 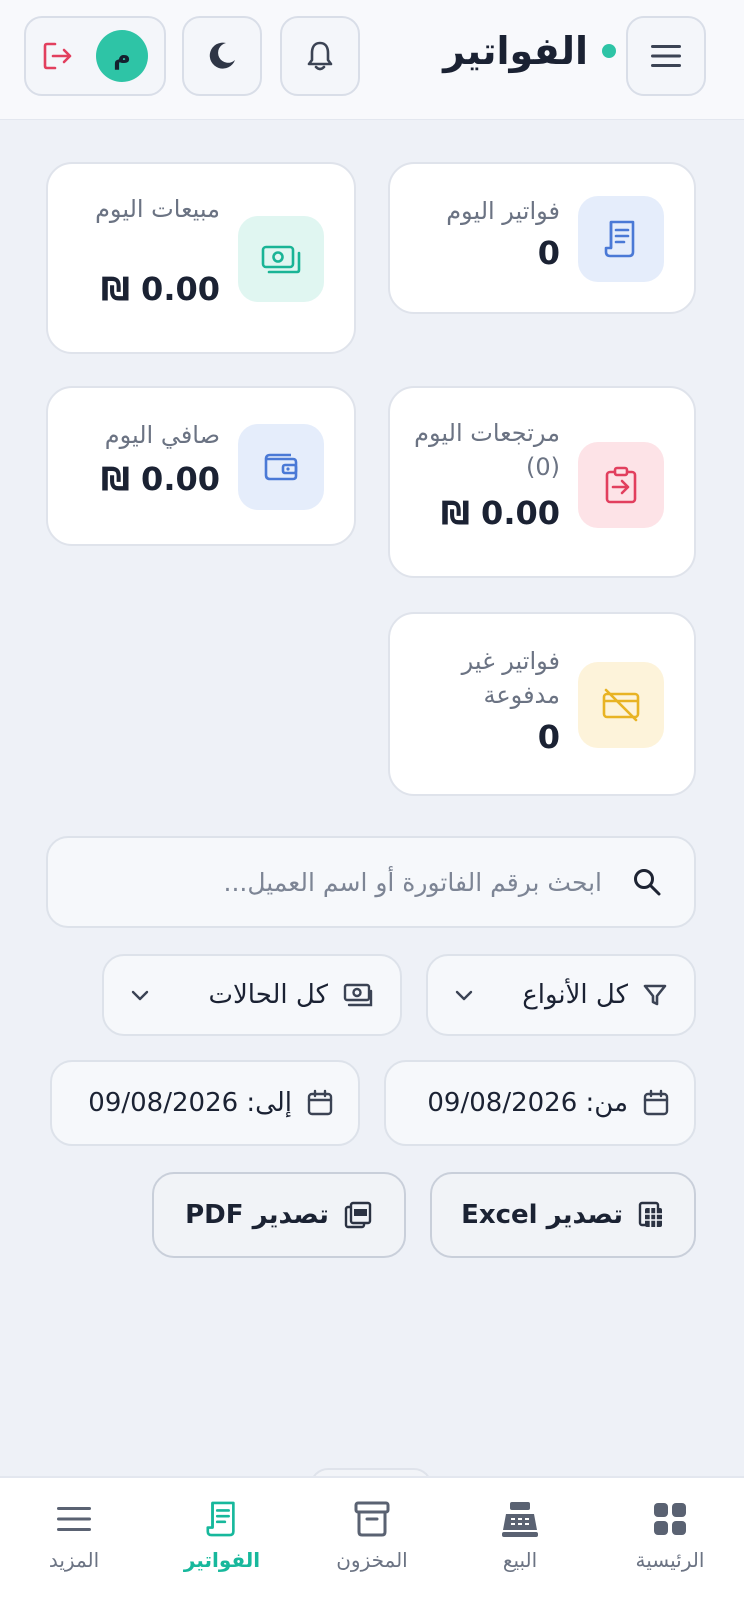 What do you see at coordinates (74, 1560) in the screenshot?
I see `nav-label: المزيد` at bounding box center [74, 1560].